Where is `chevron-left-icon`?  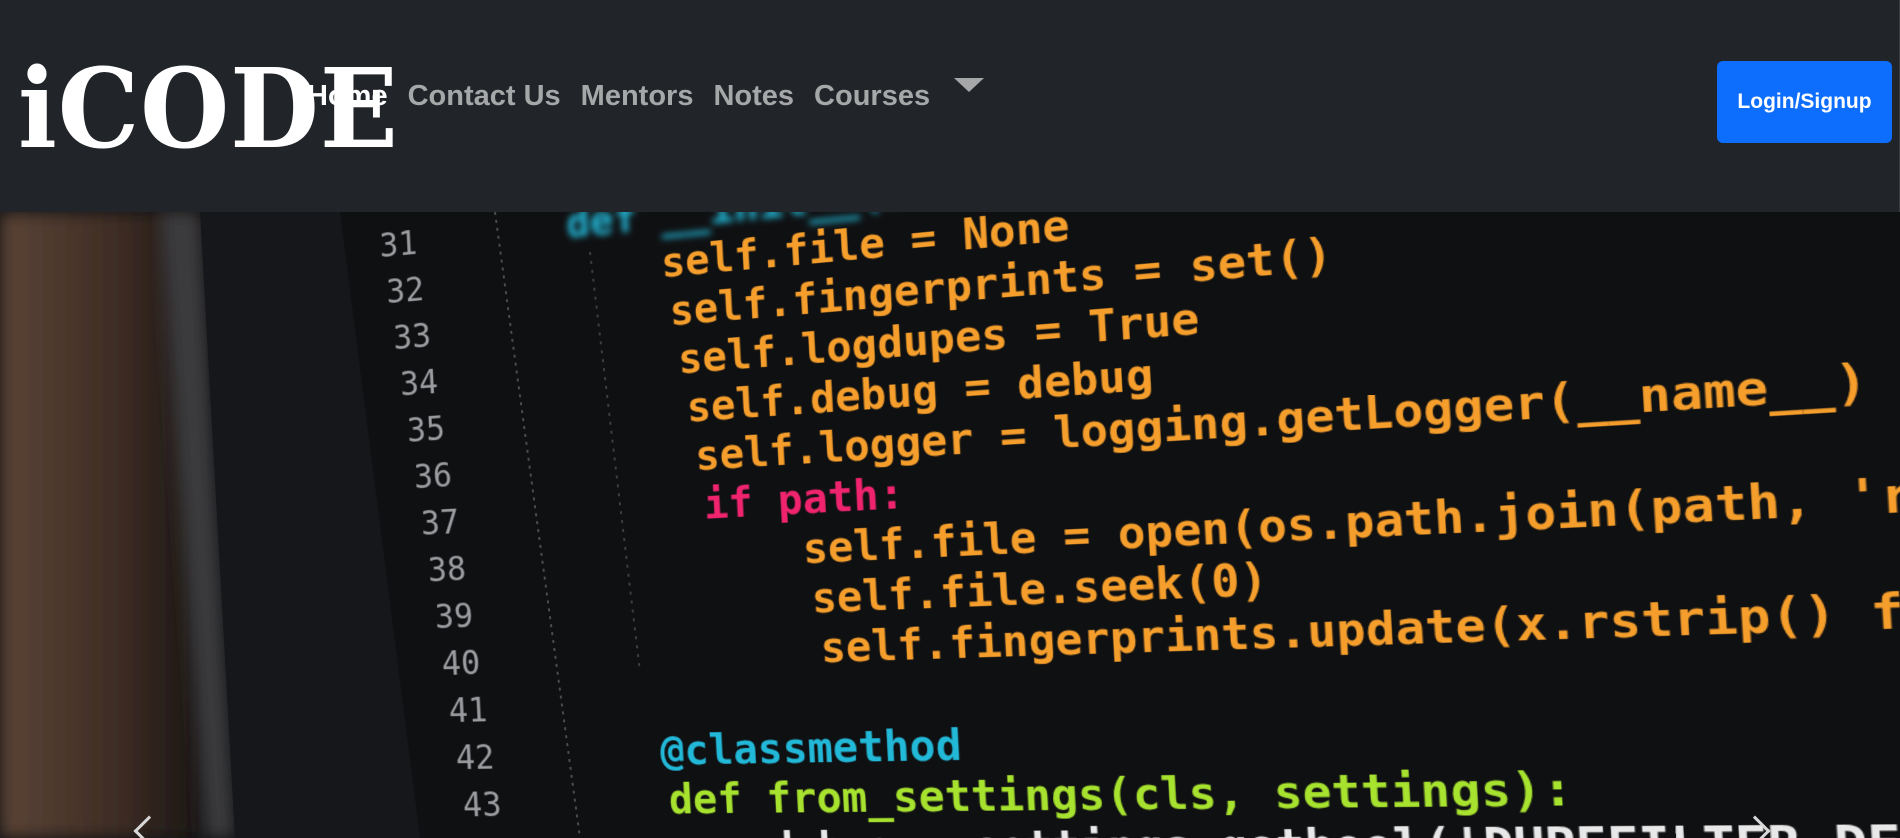
chevron-left-icon is located at coordinates (149, 826).